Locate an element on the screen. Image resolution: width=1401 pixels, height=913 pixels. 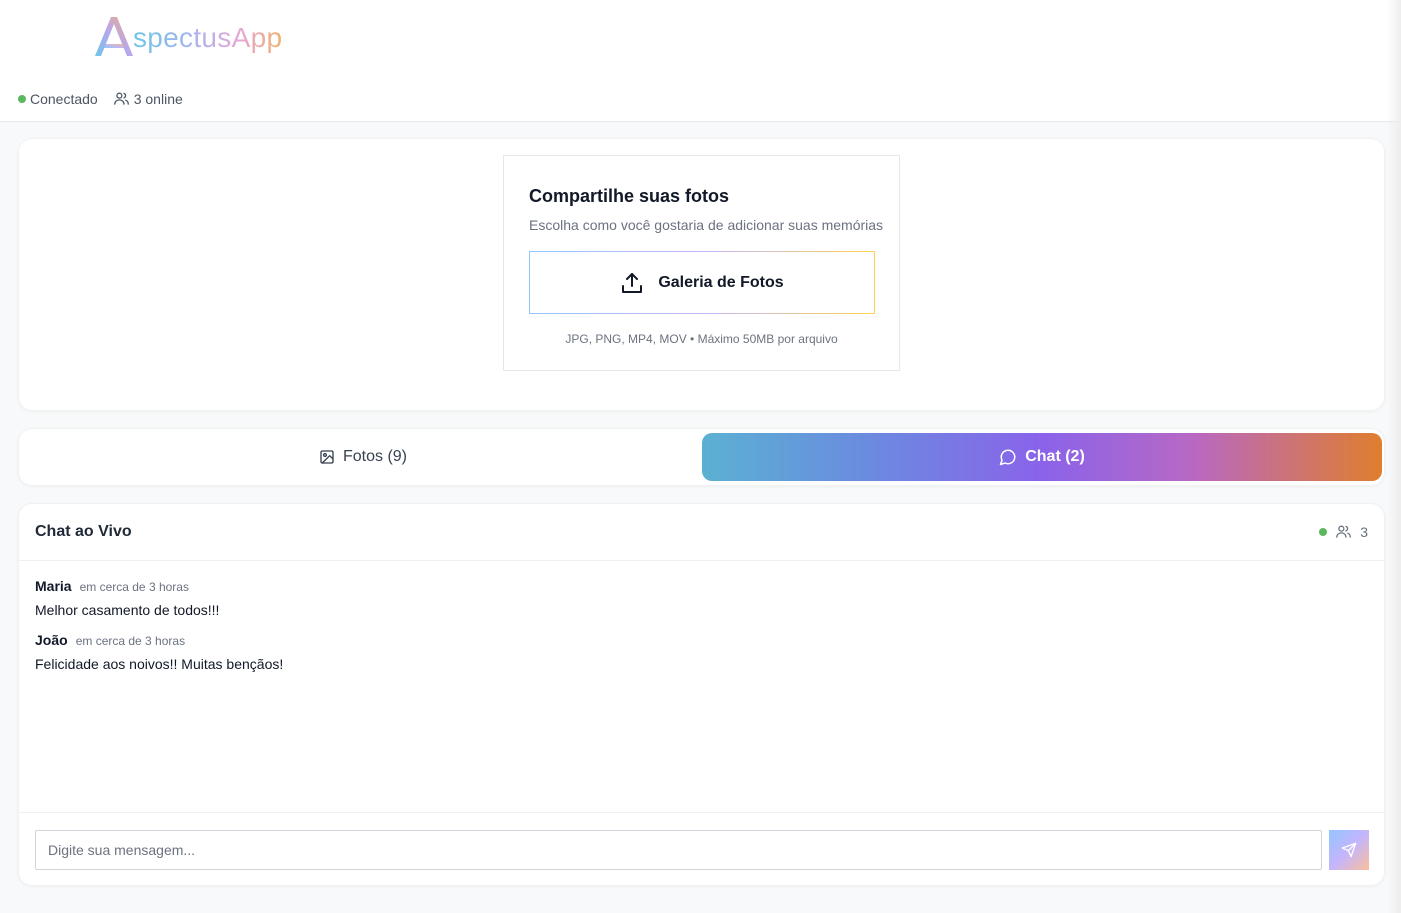
online-users: 3 online is located at coordinates (148, 98).